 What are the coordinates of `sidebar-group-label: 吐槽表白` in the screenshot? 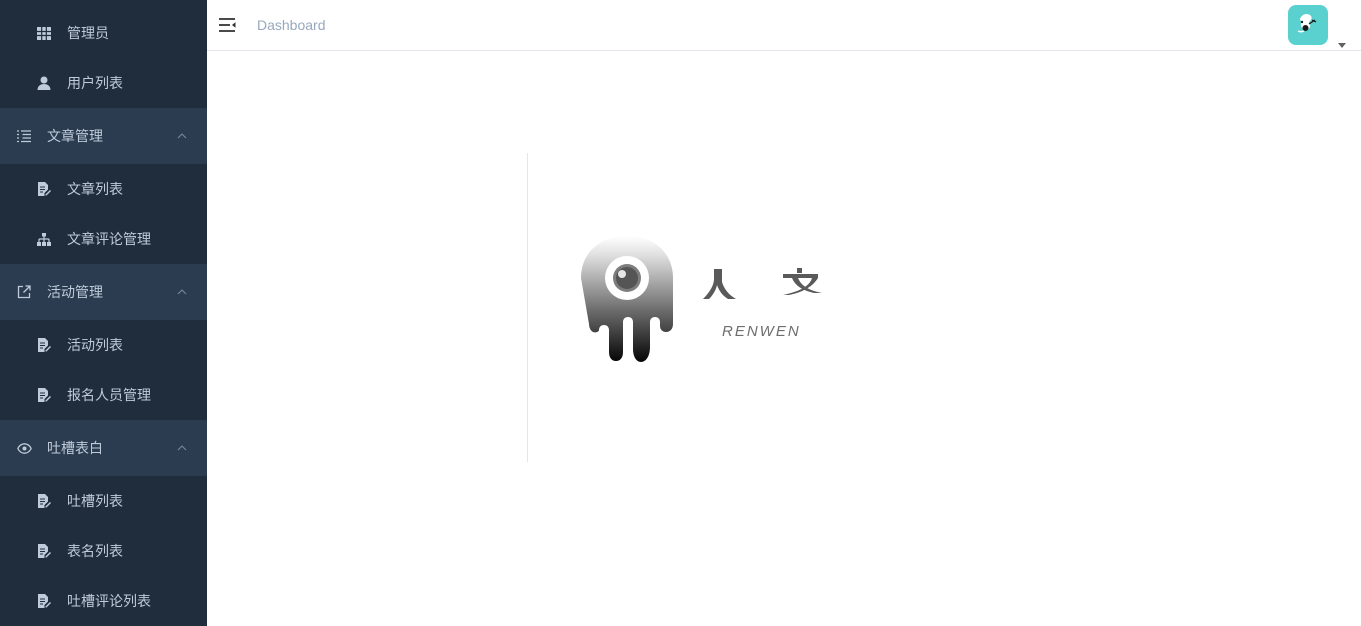 It's located at (75, 449).